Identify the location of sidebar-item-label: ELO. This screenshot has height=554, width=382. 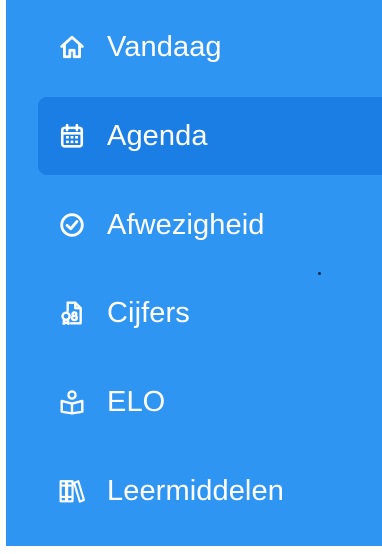
(136, 401).